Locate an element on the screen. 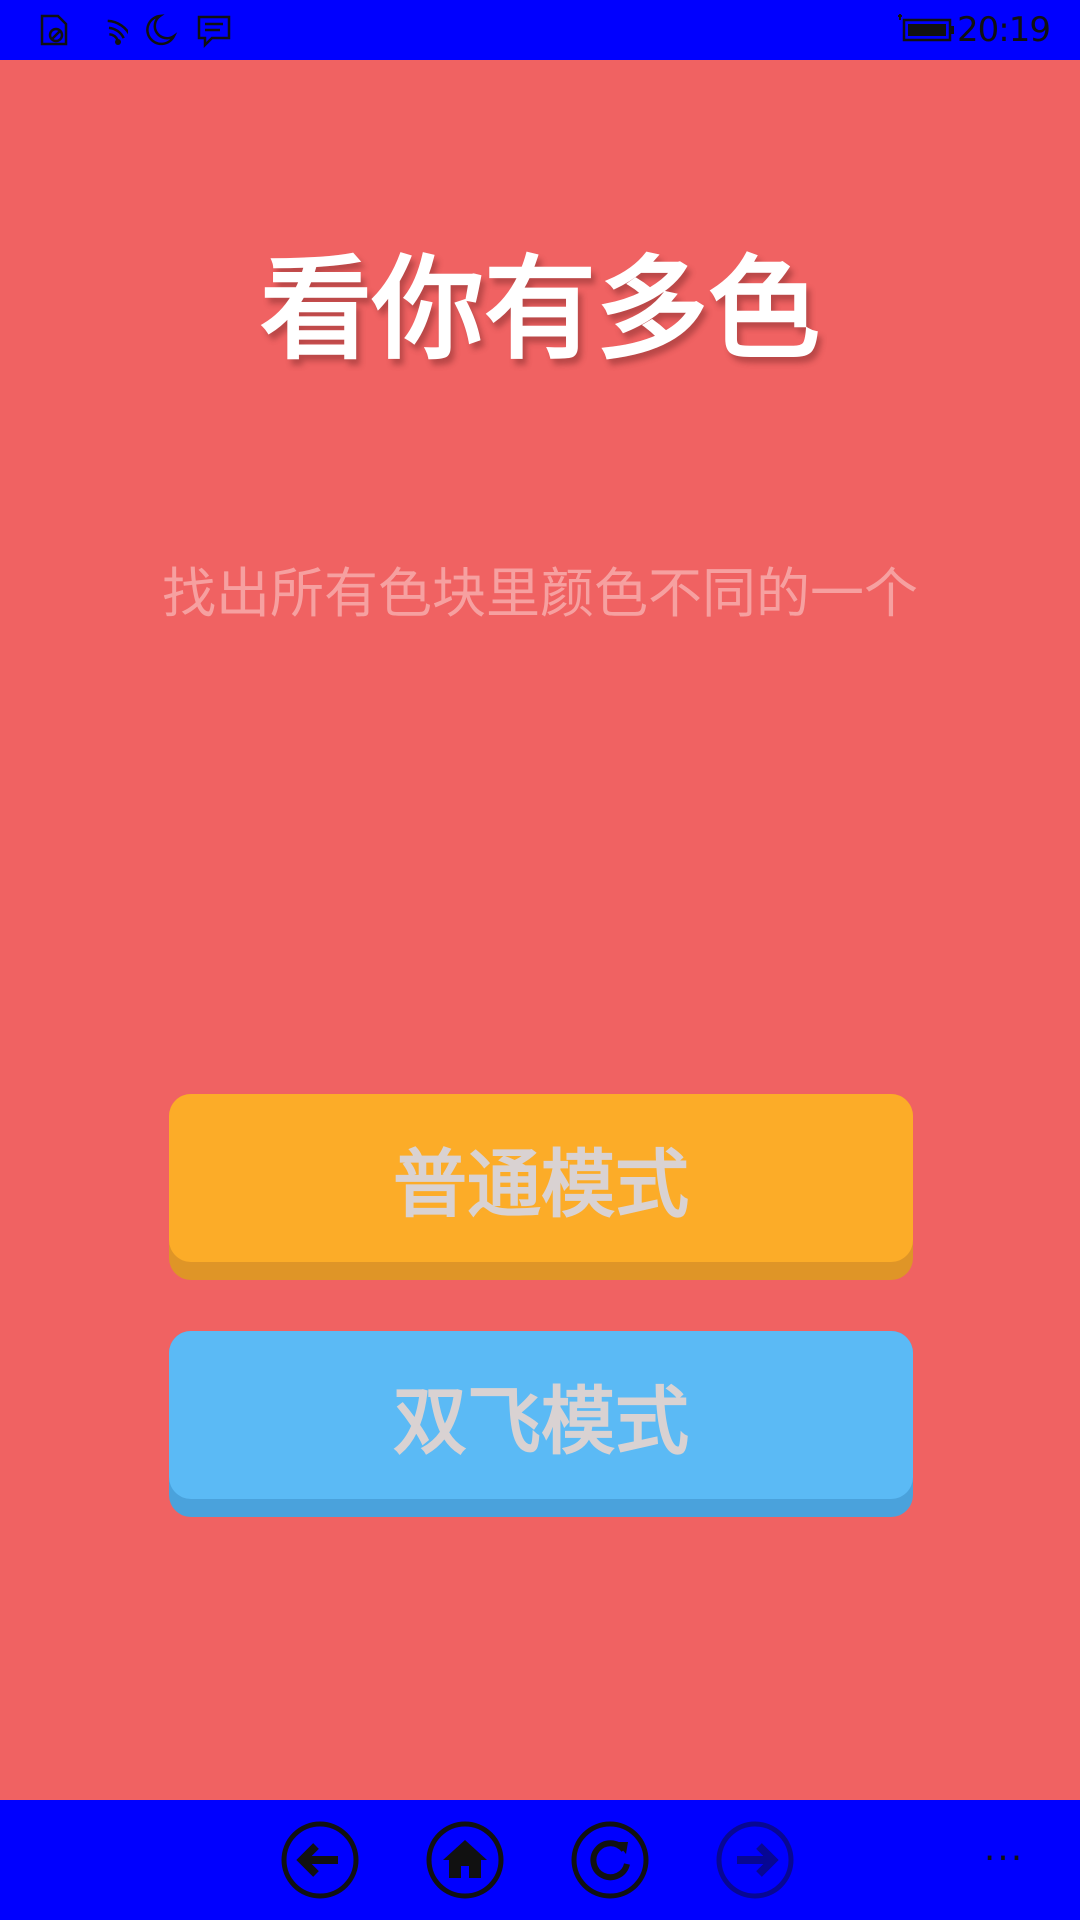 The width and height of the screenshot is (1080, 1920). back-button is located at coordinates (320, 1860).